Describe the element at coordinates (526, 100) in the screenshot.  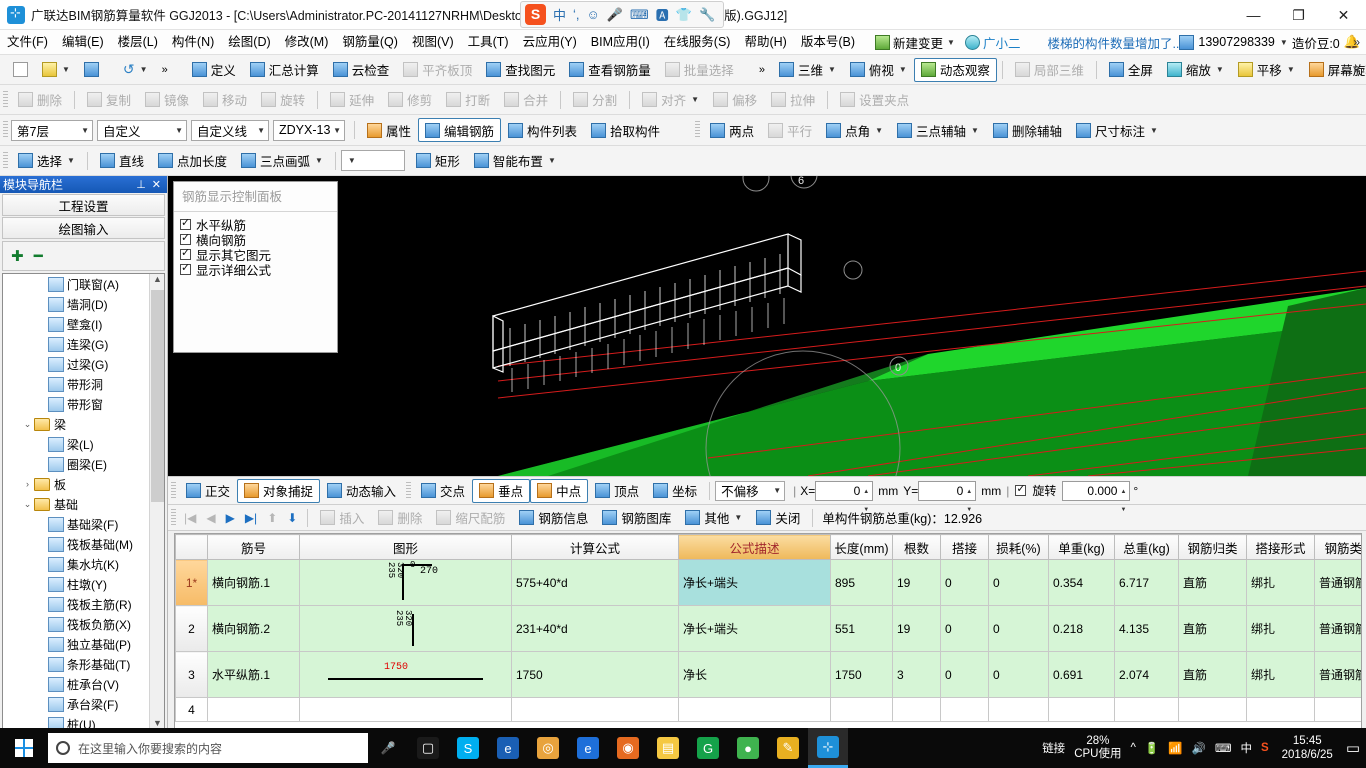
I see `edit-item-e59088e5b9b6: 合并` at that location.